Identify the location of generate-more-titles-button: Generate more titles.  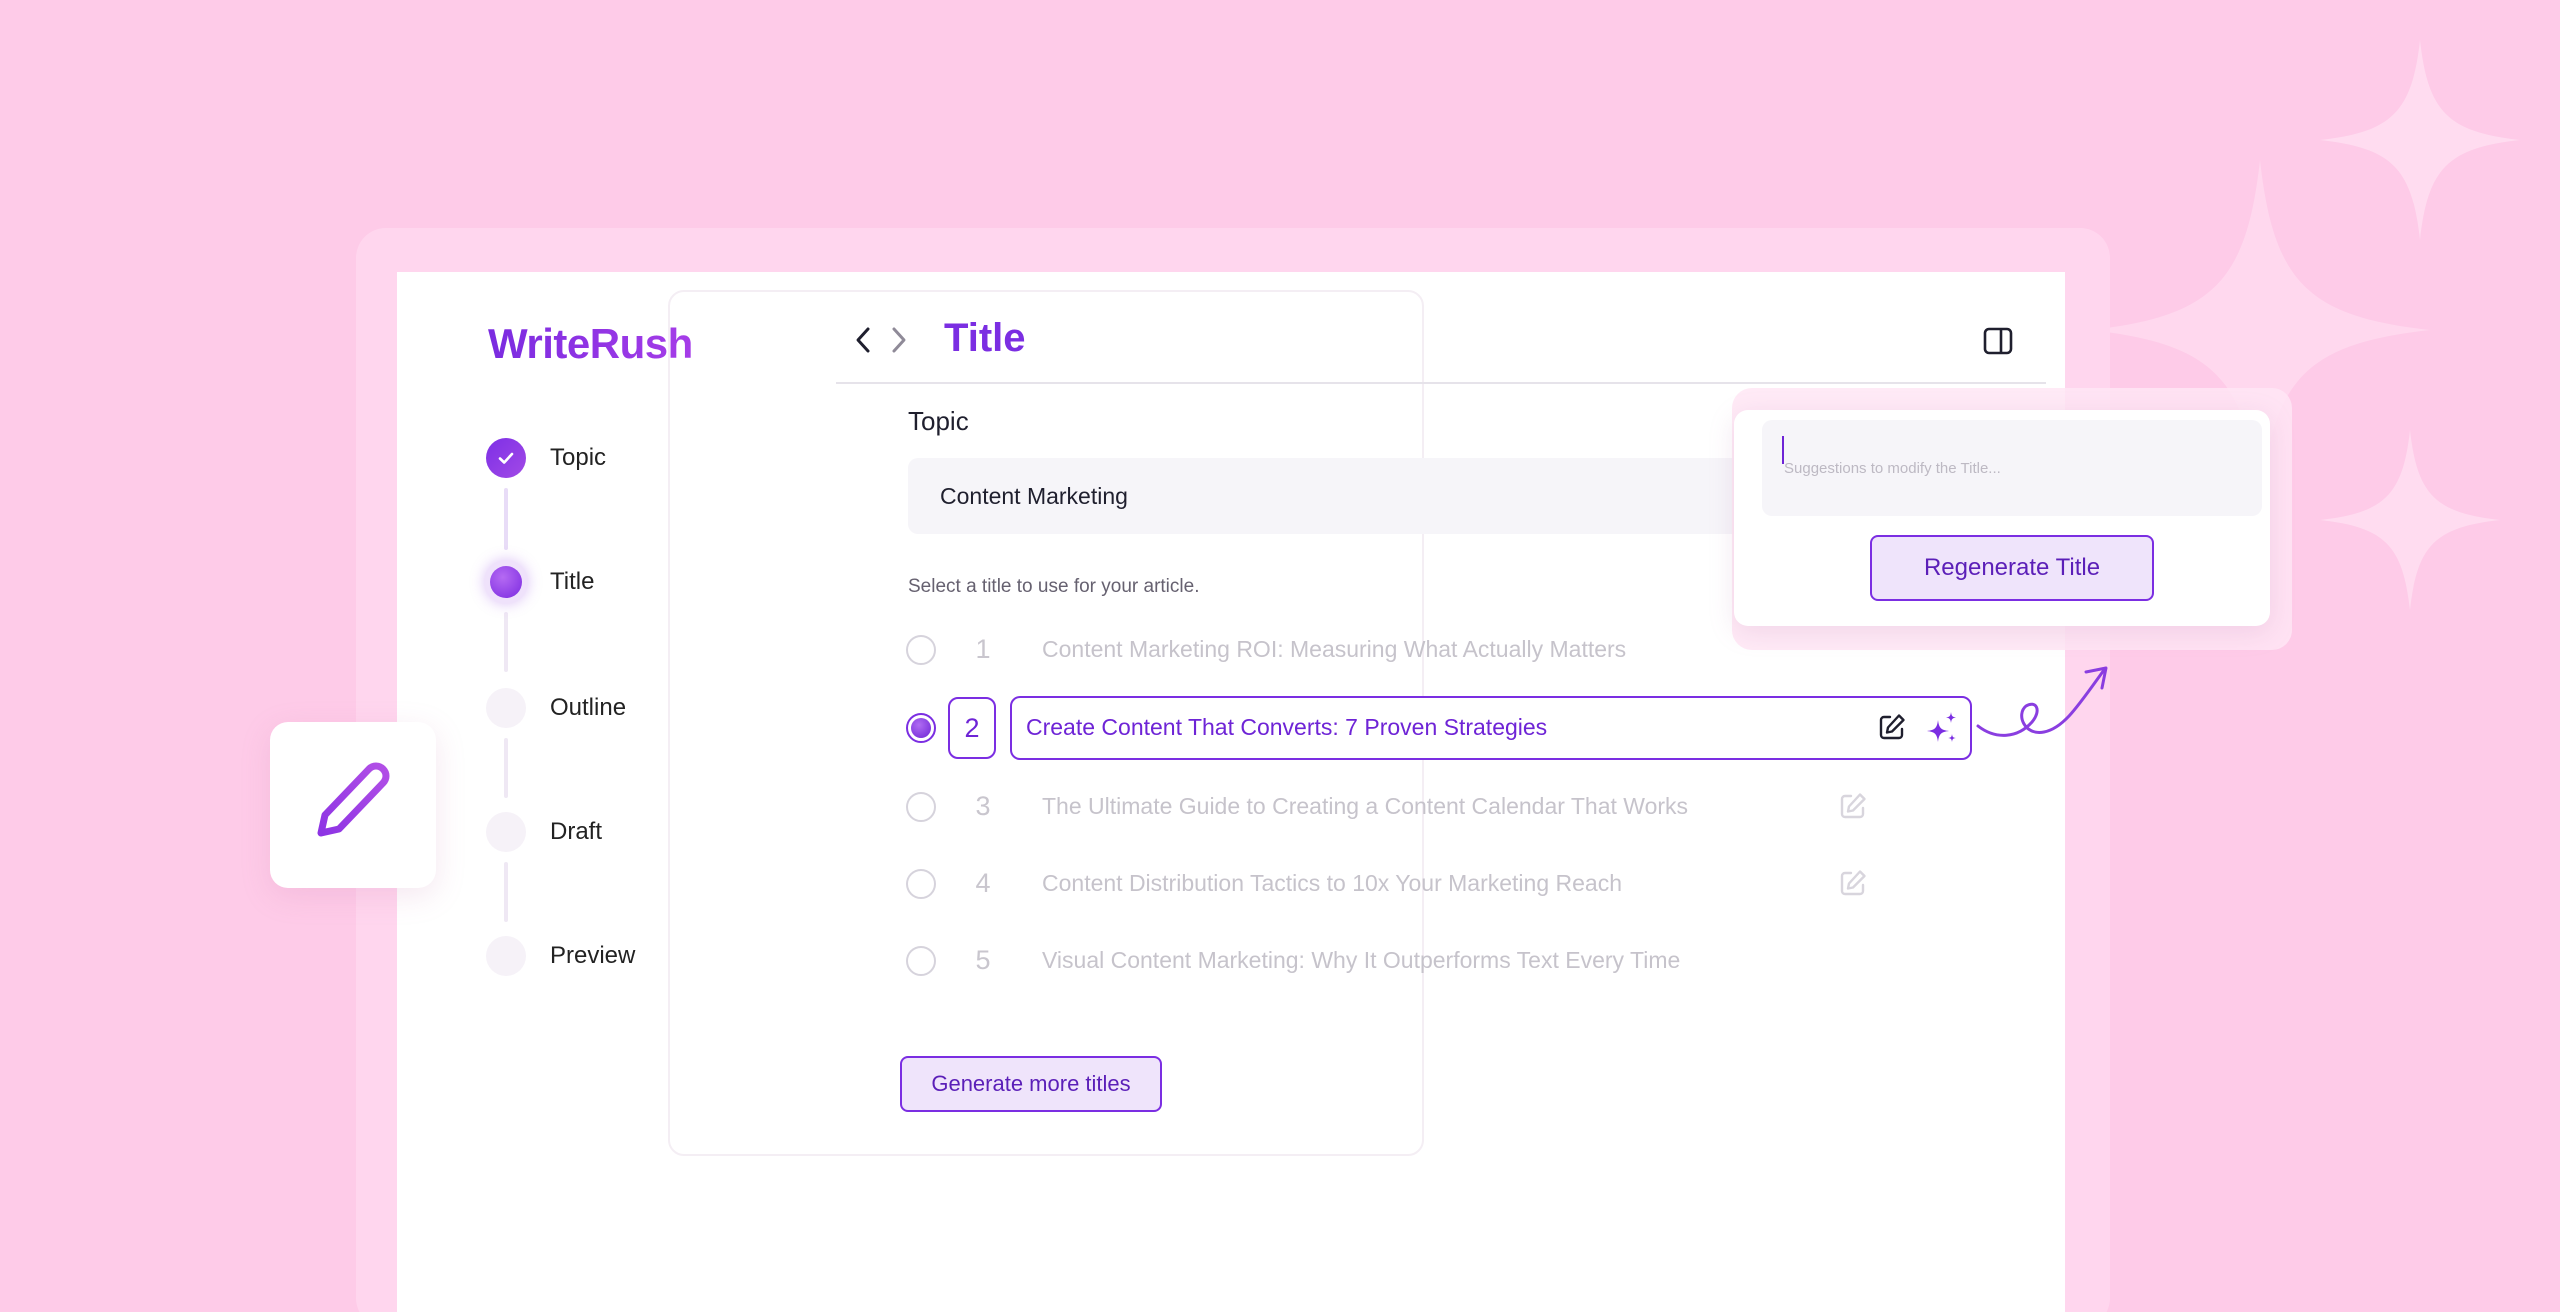
(1031, 1084).